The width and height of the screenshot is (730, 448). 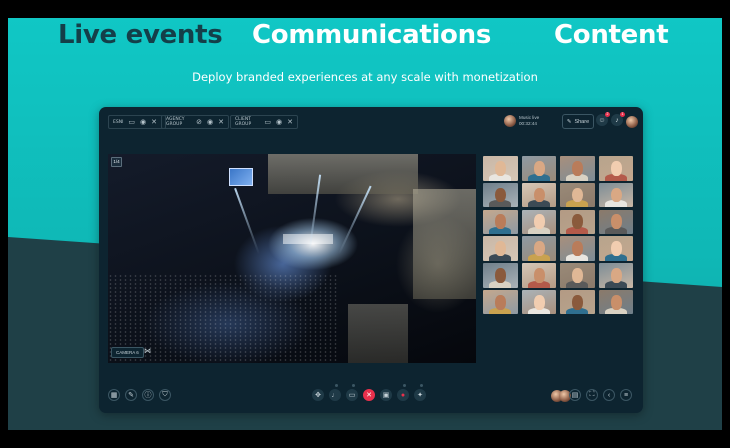 I want to click on record-icon: ●, so click(x=403, y=395).